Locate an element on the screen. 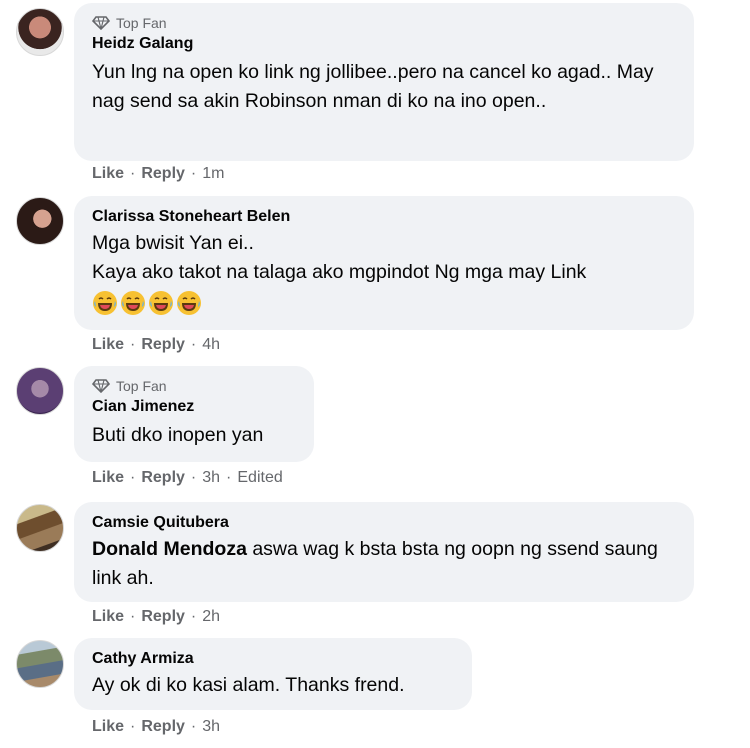 This screenshot has width=750, height=748. comment-actions: Like · Reply · 4h is located at coordinates (156, 345).